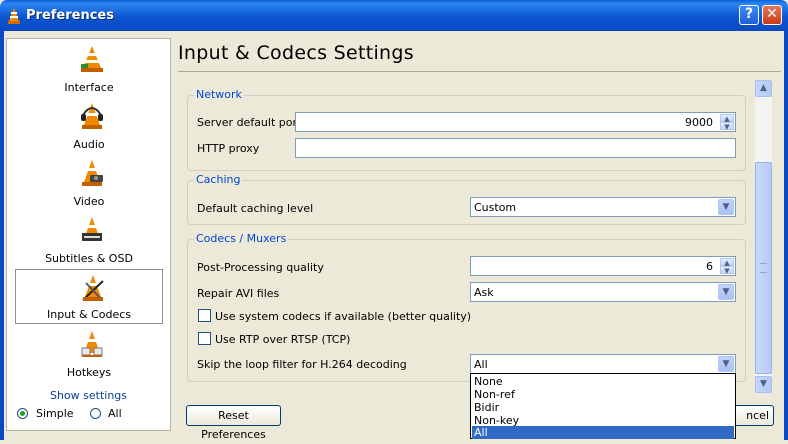 The height and width of the screenshot is (444, 788). What do you see at coordinates (241, 238) in the screenshot?
I see `group-title: Codecs / Muxers` at bounding box center [241, 238].